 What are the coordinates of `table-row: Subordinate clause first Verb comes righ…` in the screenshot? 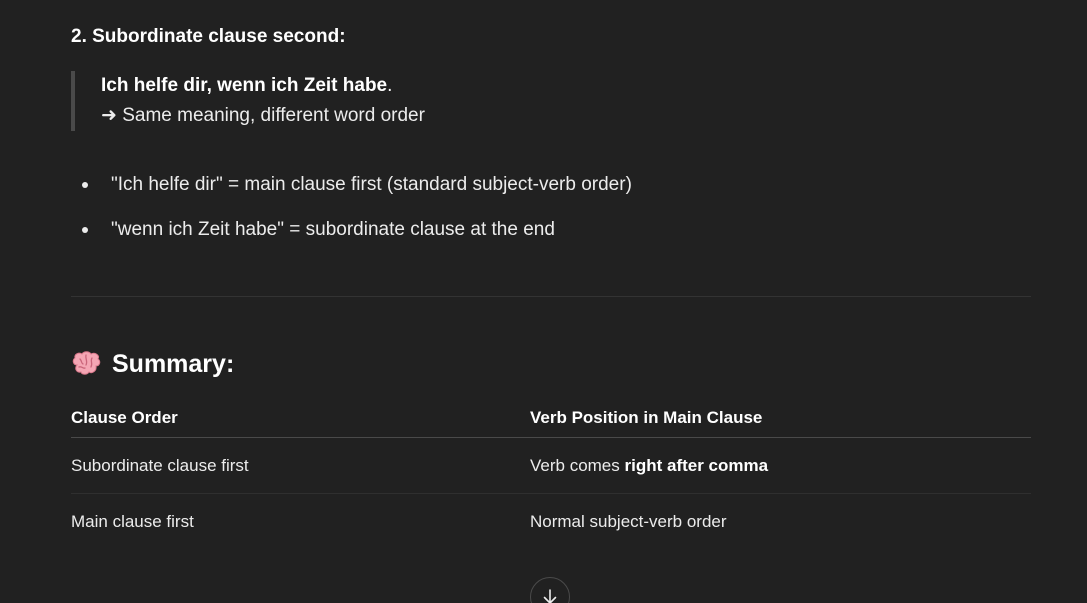 It's located at (551, 466).